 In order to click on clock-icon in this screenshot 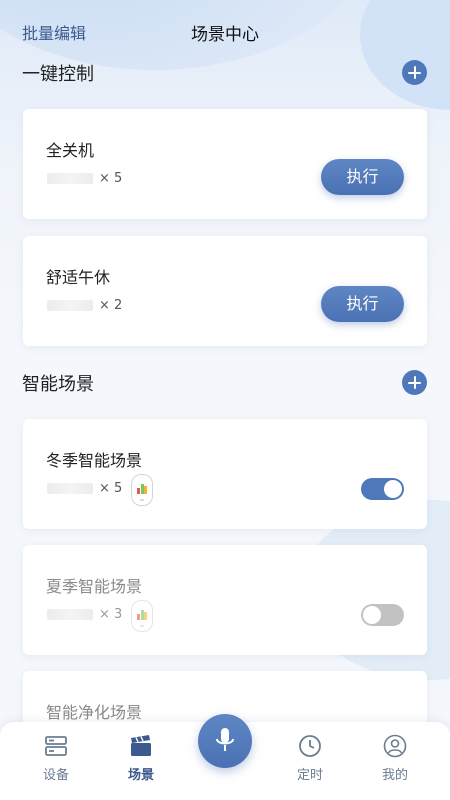, I will do `click(310, 746)`.